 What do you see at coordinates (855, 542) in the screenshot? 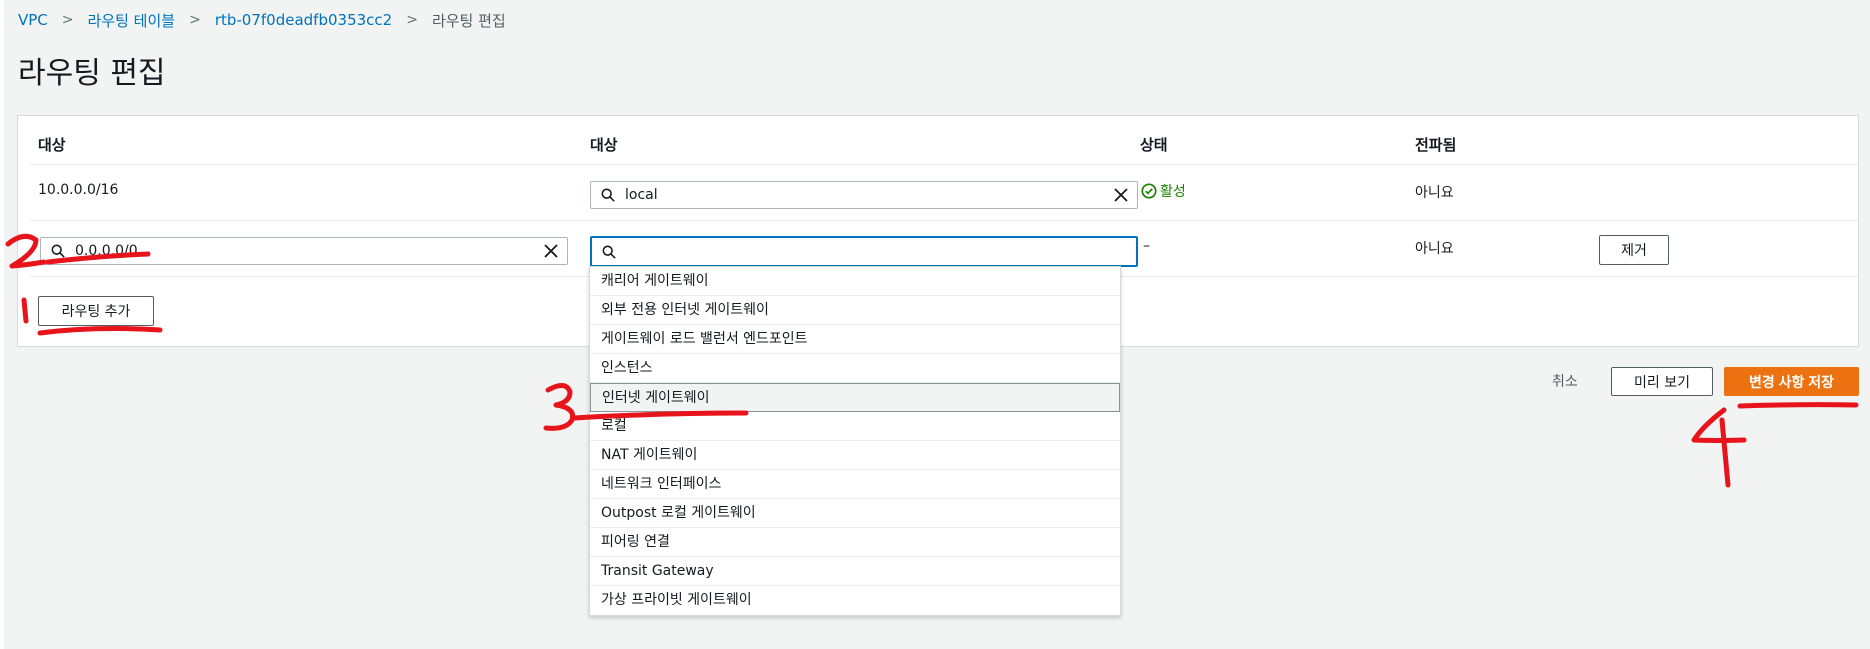
I see `dropdown-option-peering-connection: 피어링 연결` at bounding box center [855, 542].